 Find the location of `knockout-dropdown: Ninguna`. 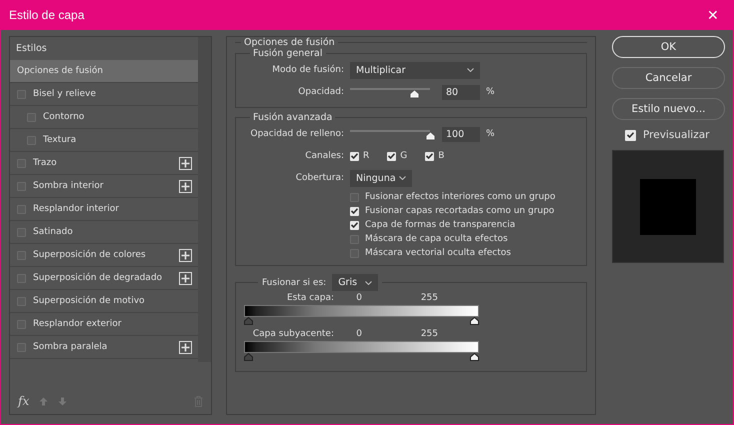

knockout-dropdown: Ninguna is located at coordinates (381, 178).